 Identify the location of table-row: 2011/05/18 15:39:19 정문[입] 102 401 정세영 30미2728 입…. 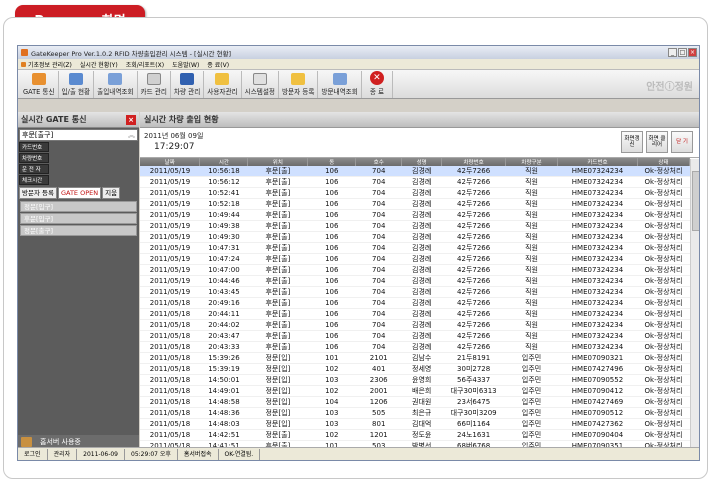
(415, 369).